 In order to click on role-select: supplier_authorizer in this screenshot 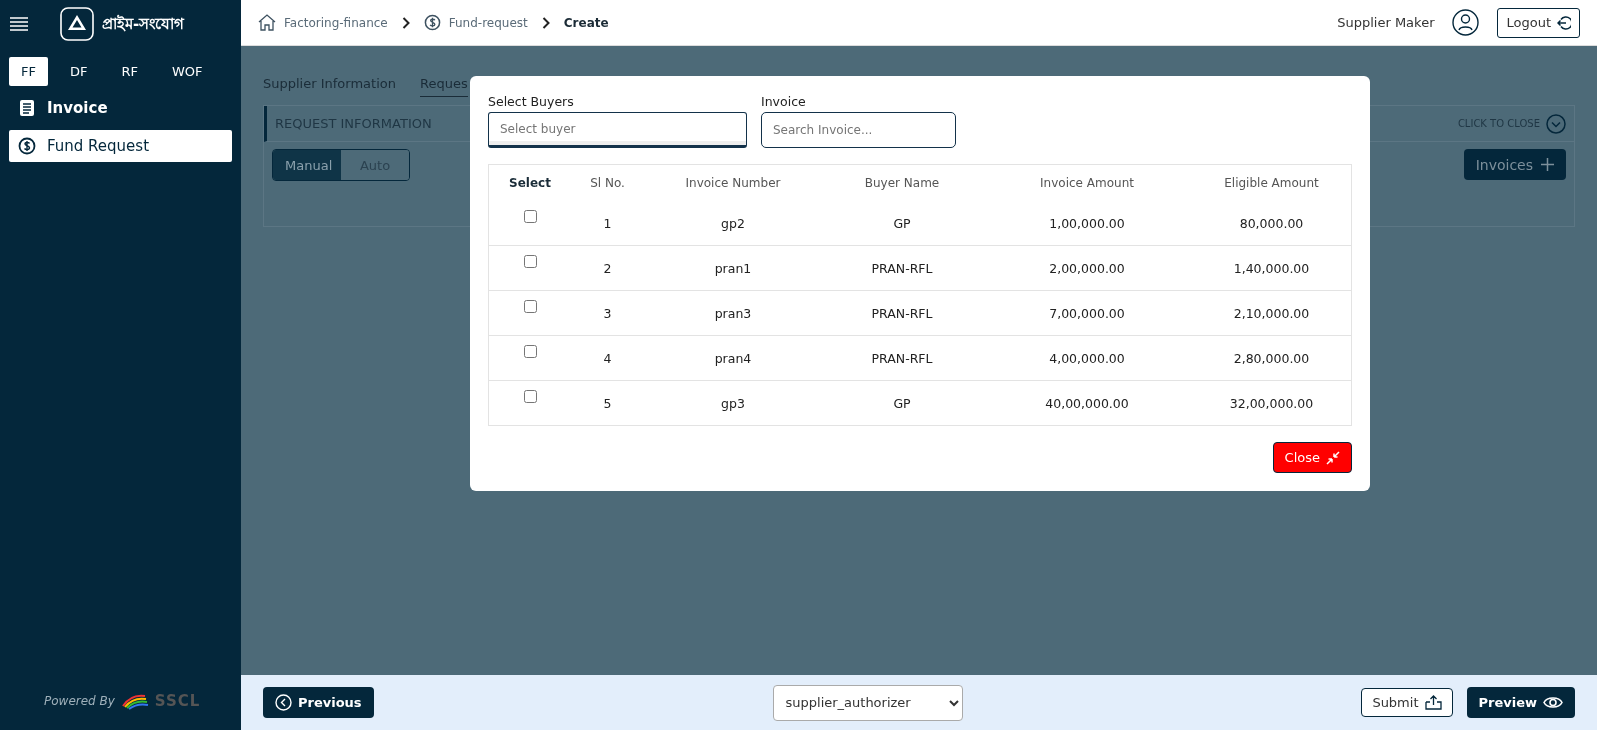, I will do `click(867, 702)`.